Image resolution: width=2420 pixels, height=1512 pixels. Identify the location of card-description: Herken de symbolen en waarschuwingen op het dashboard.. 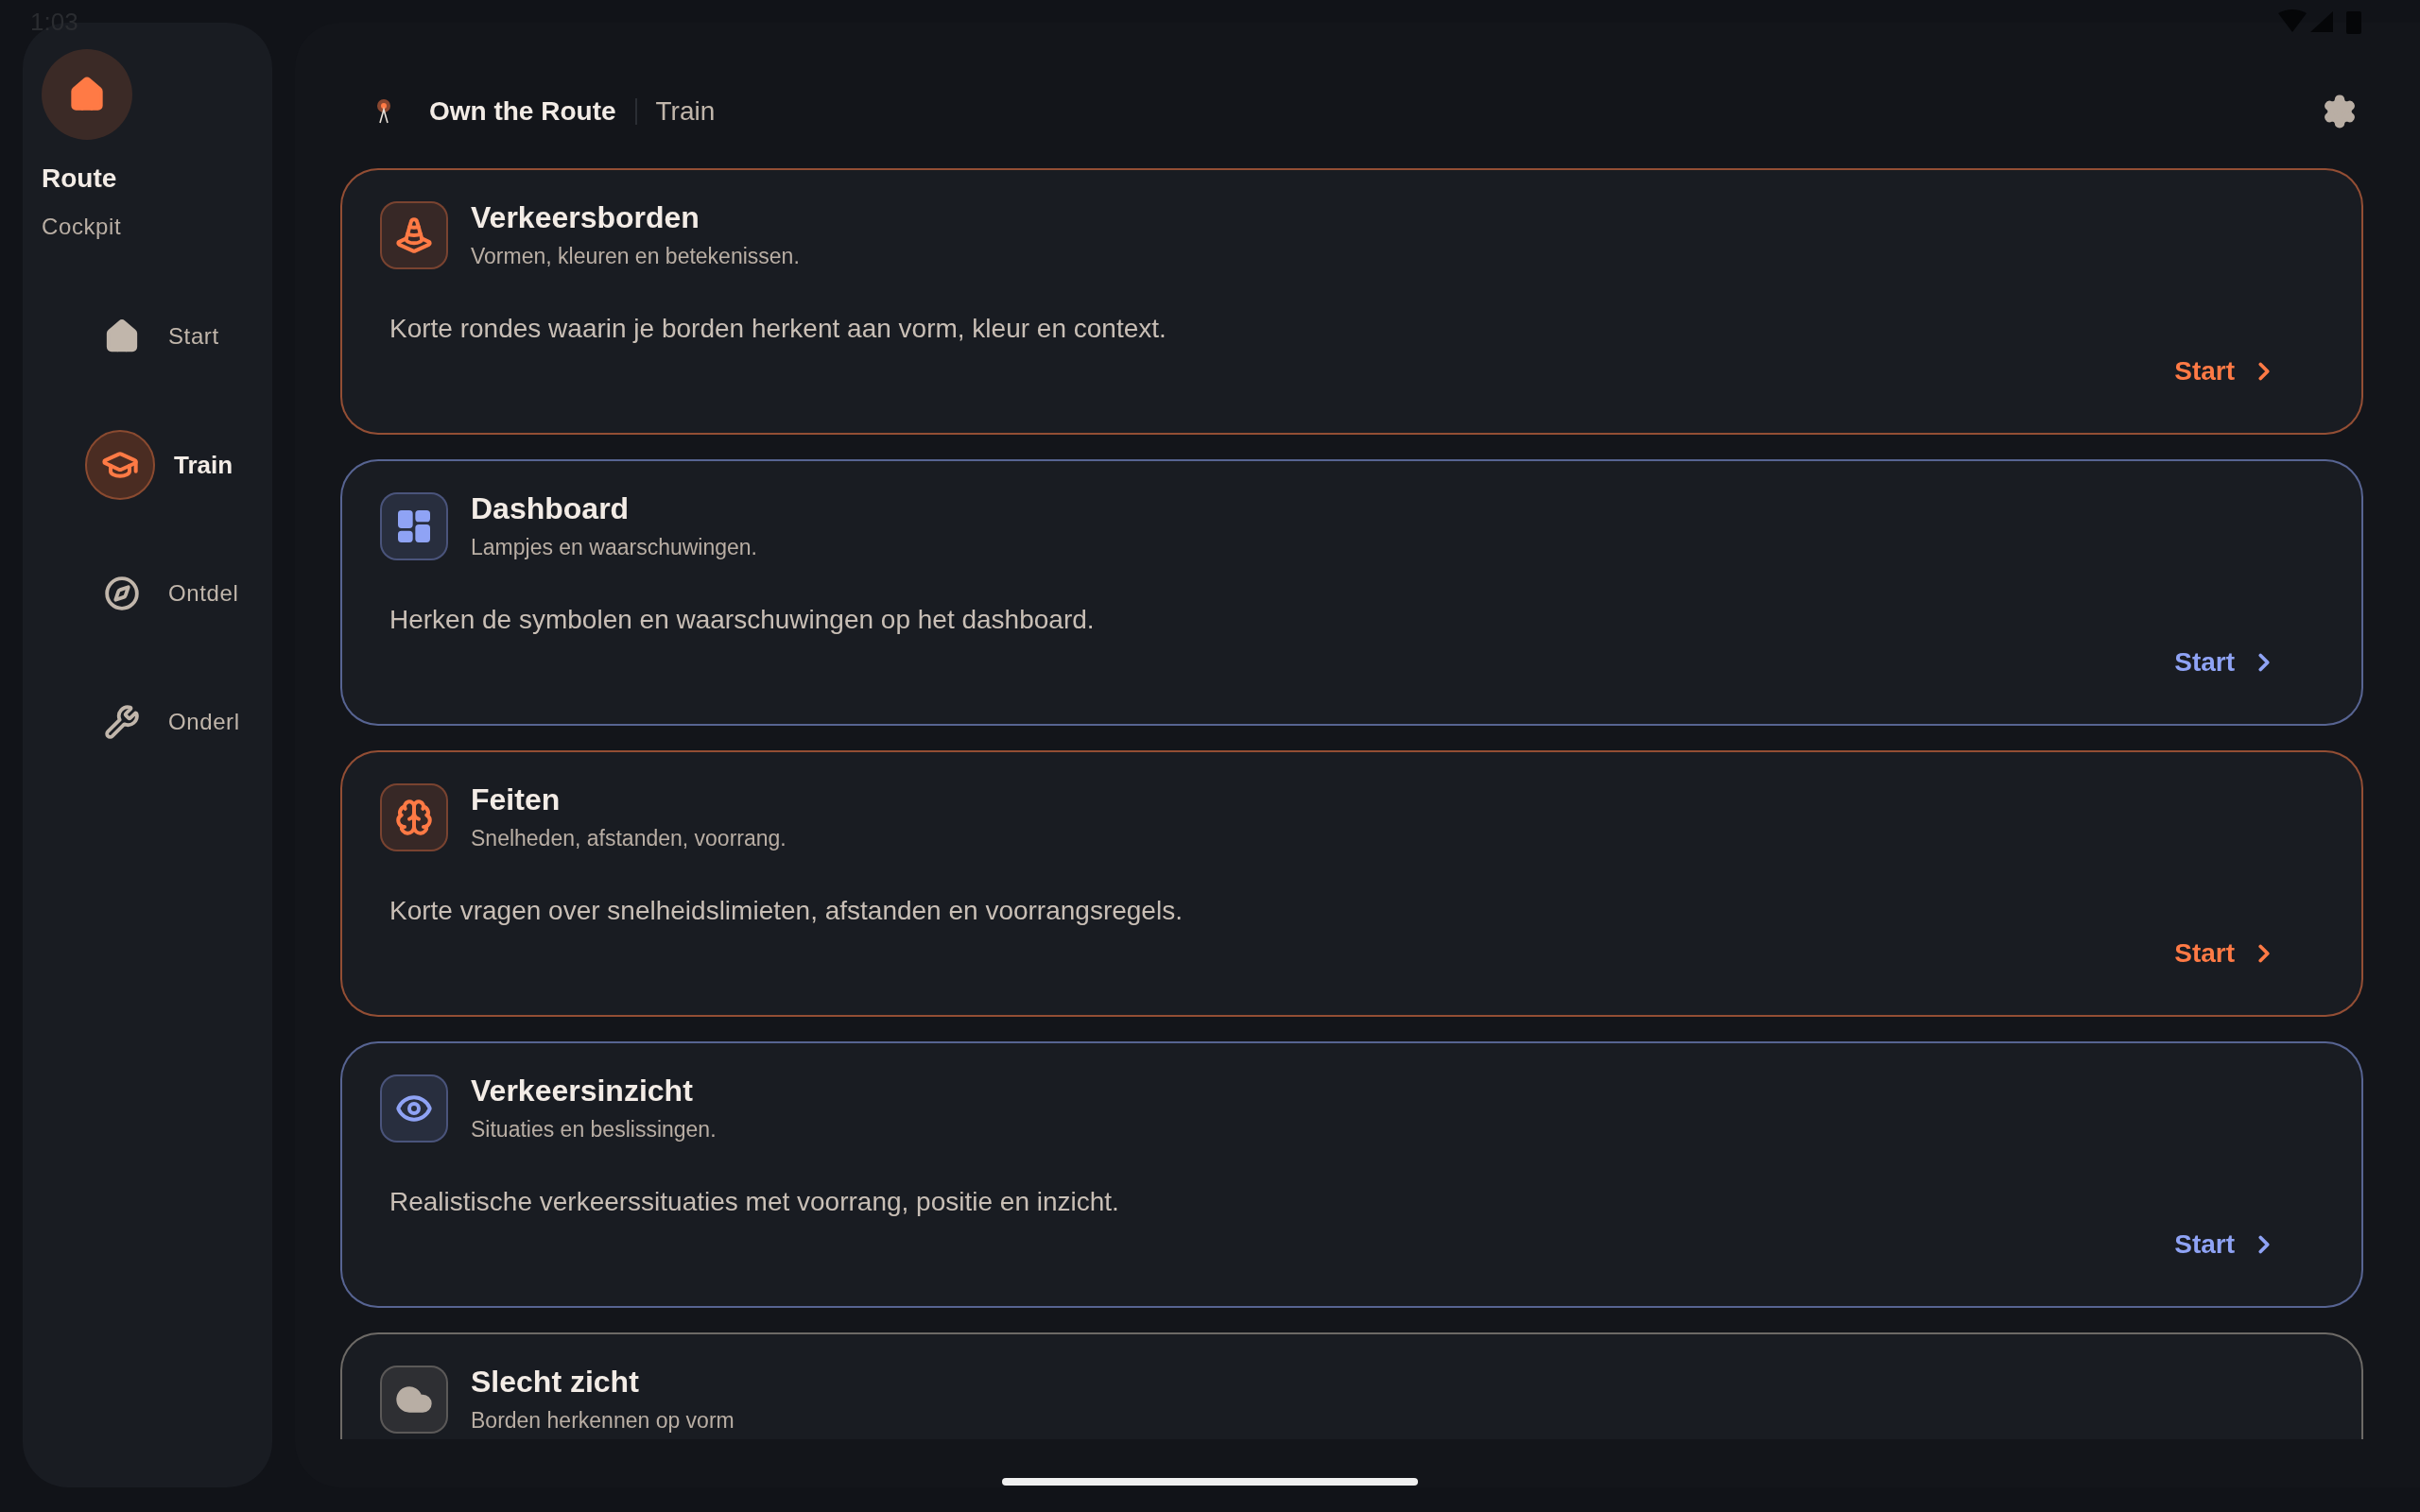
(742, 619).